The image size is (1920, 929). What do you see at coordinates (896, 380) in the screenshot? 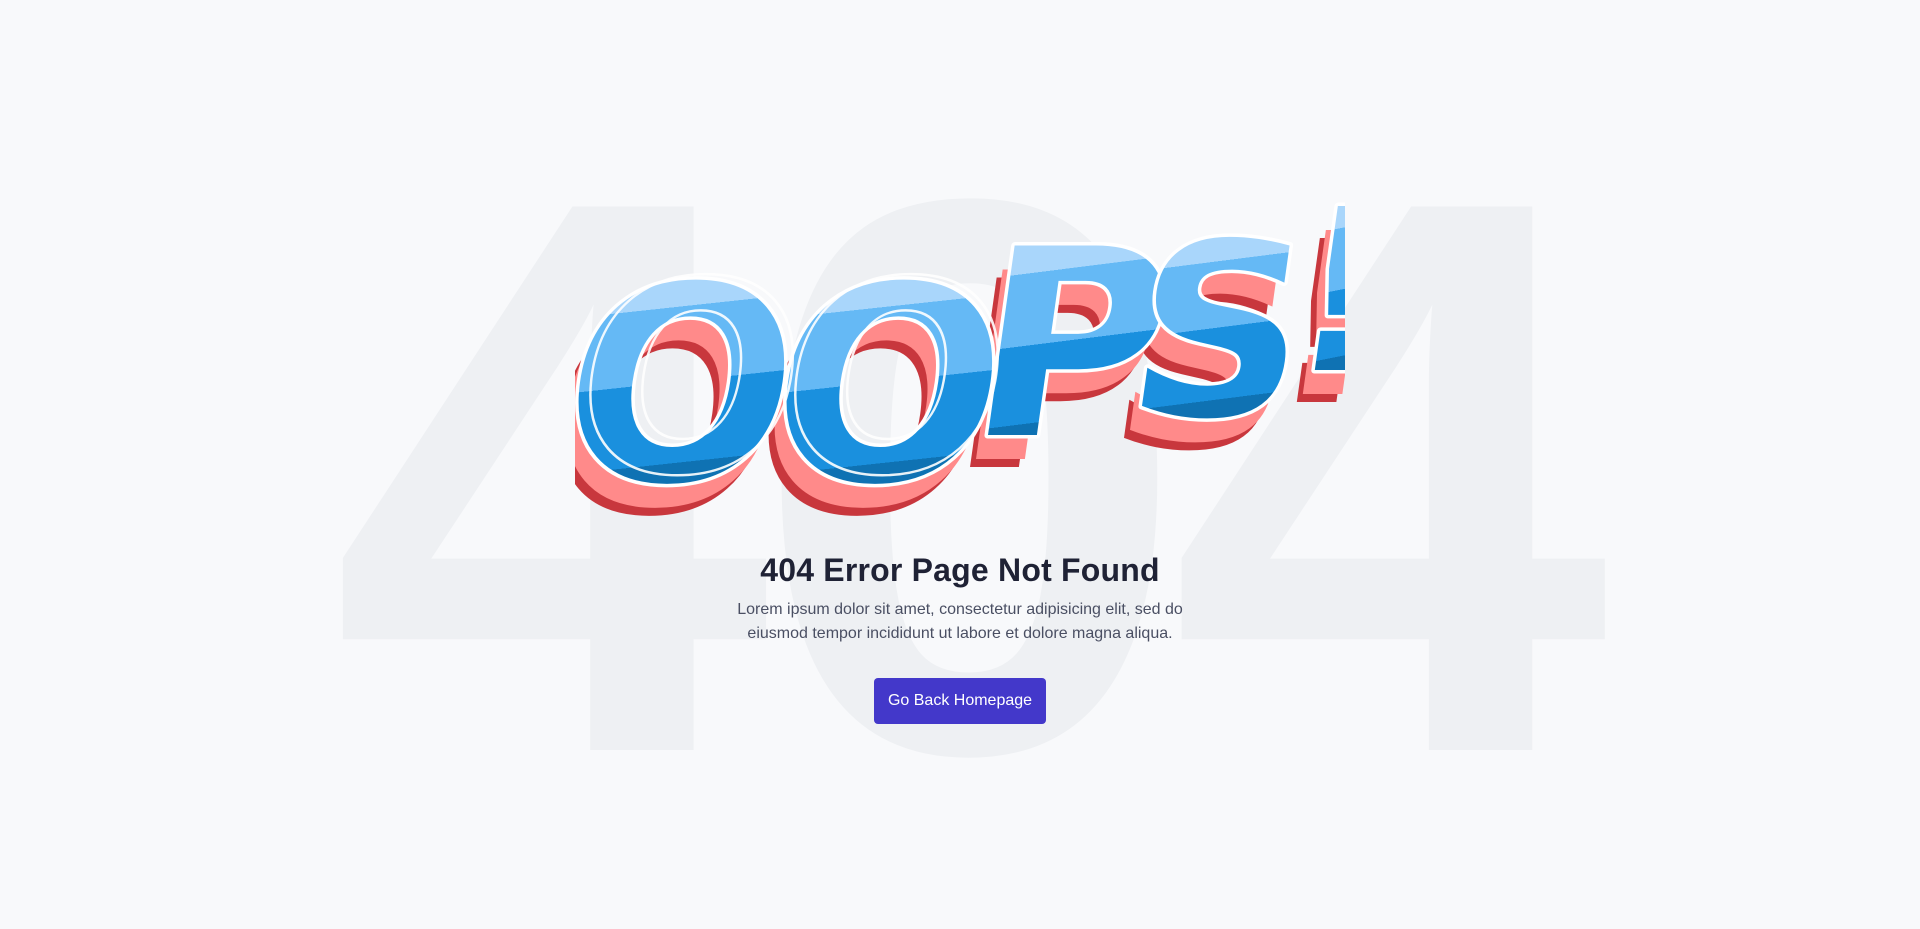
I see `svg-text: O` at bounding box center [896, 380].